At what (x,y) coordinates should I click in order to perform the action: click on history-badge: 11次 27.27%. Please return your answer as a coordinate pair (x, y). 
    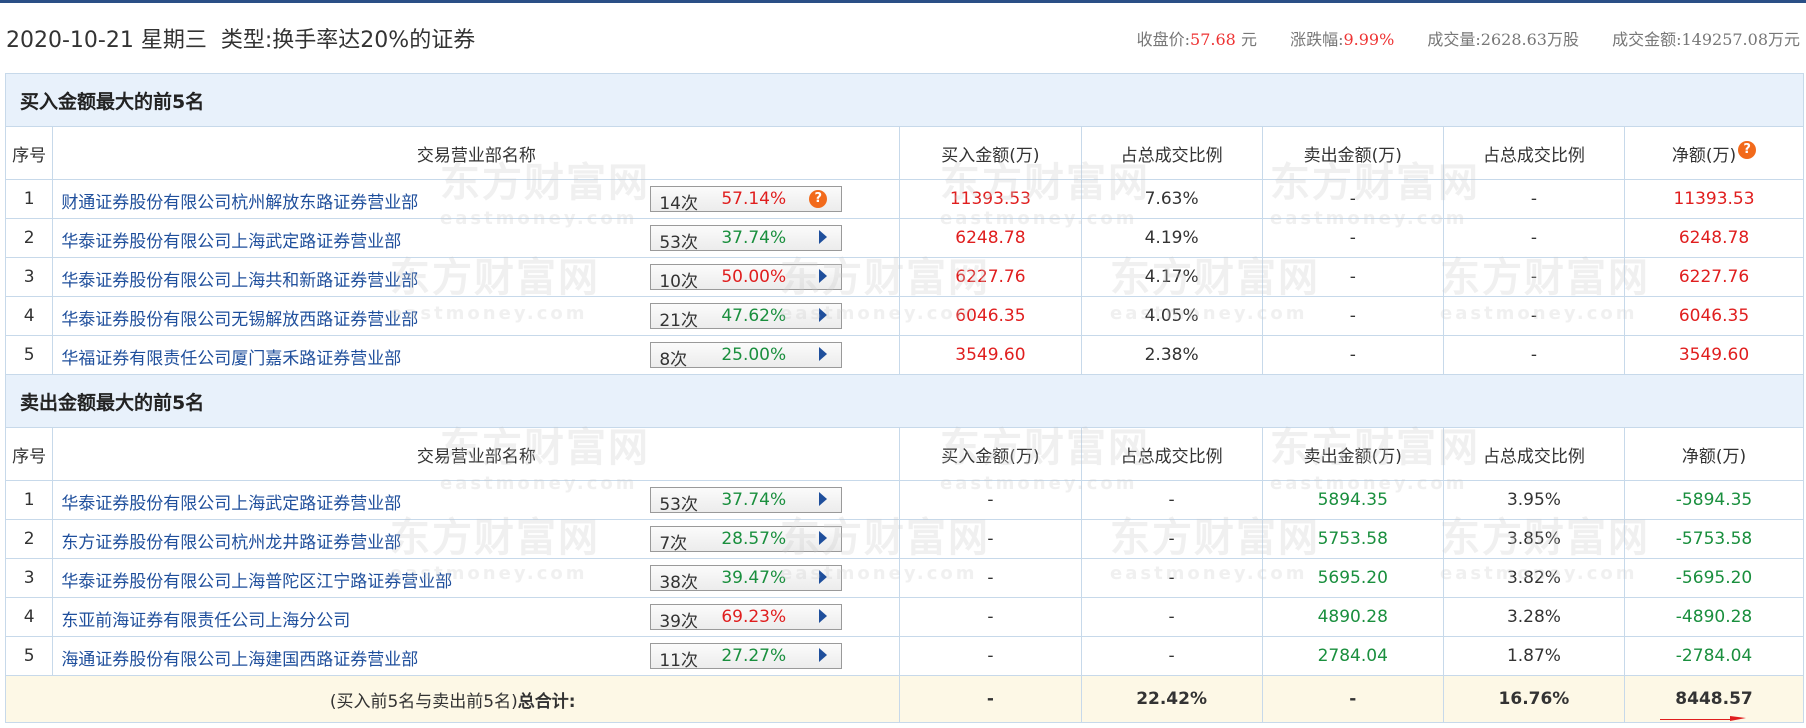
    Looking at the image, I should click on (746, 657).